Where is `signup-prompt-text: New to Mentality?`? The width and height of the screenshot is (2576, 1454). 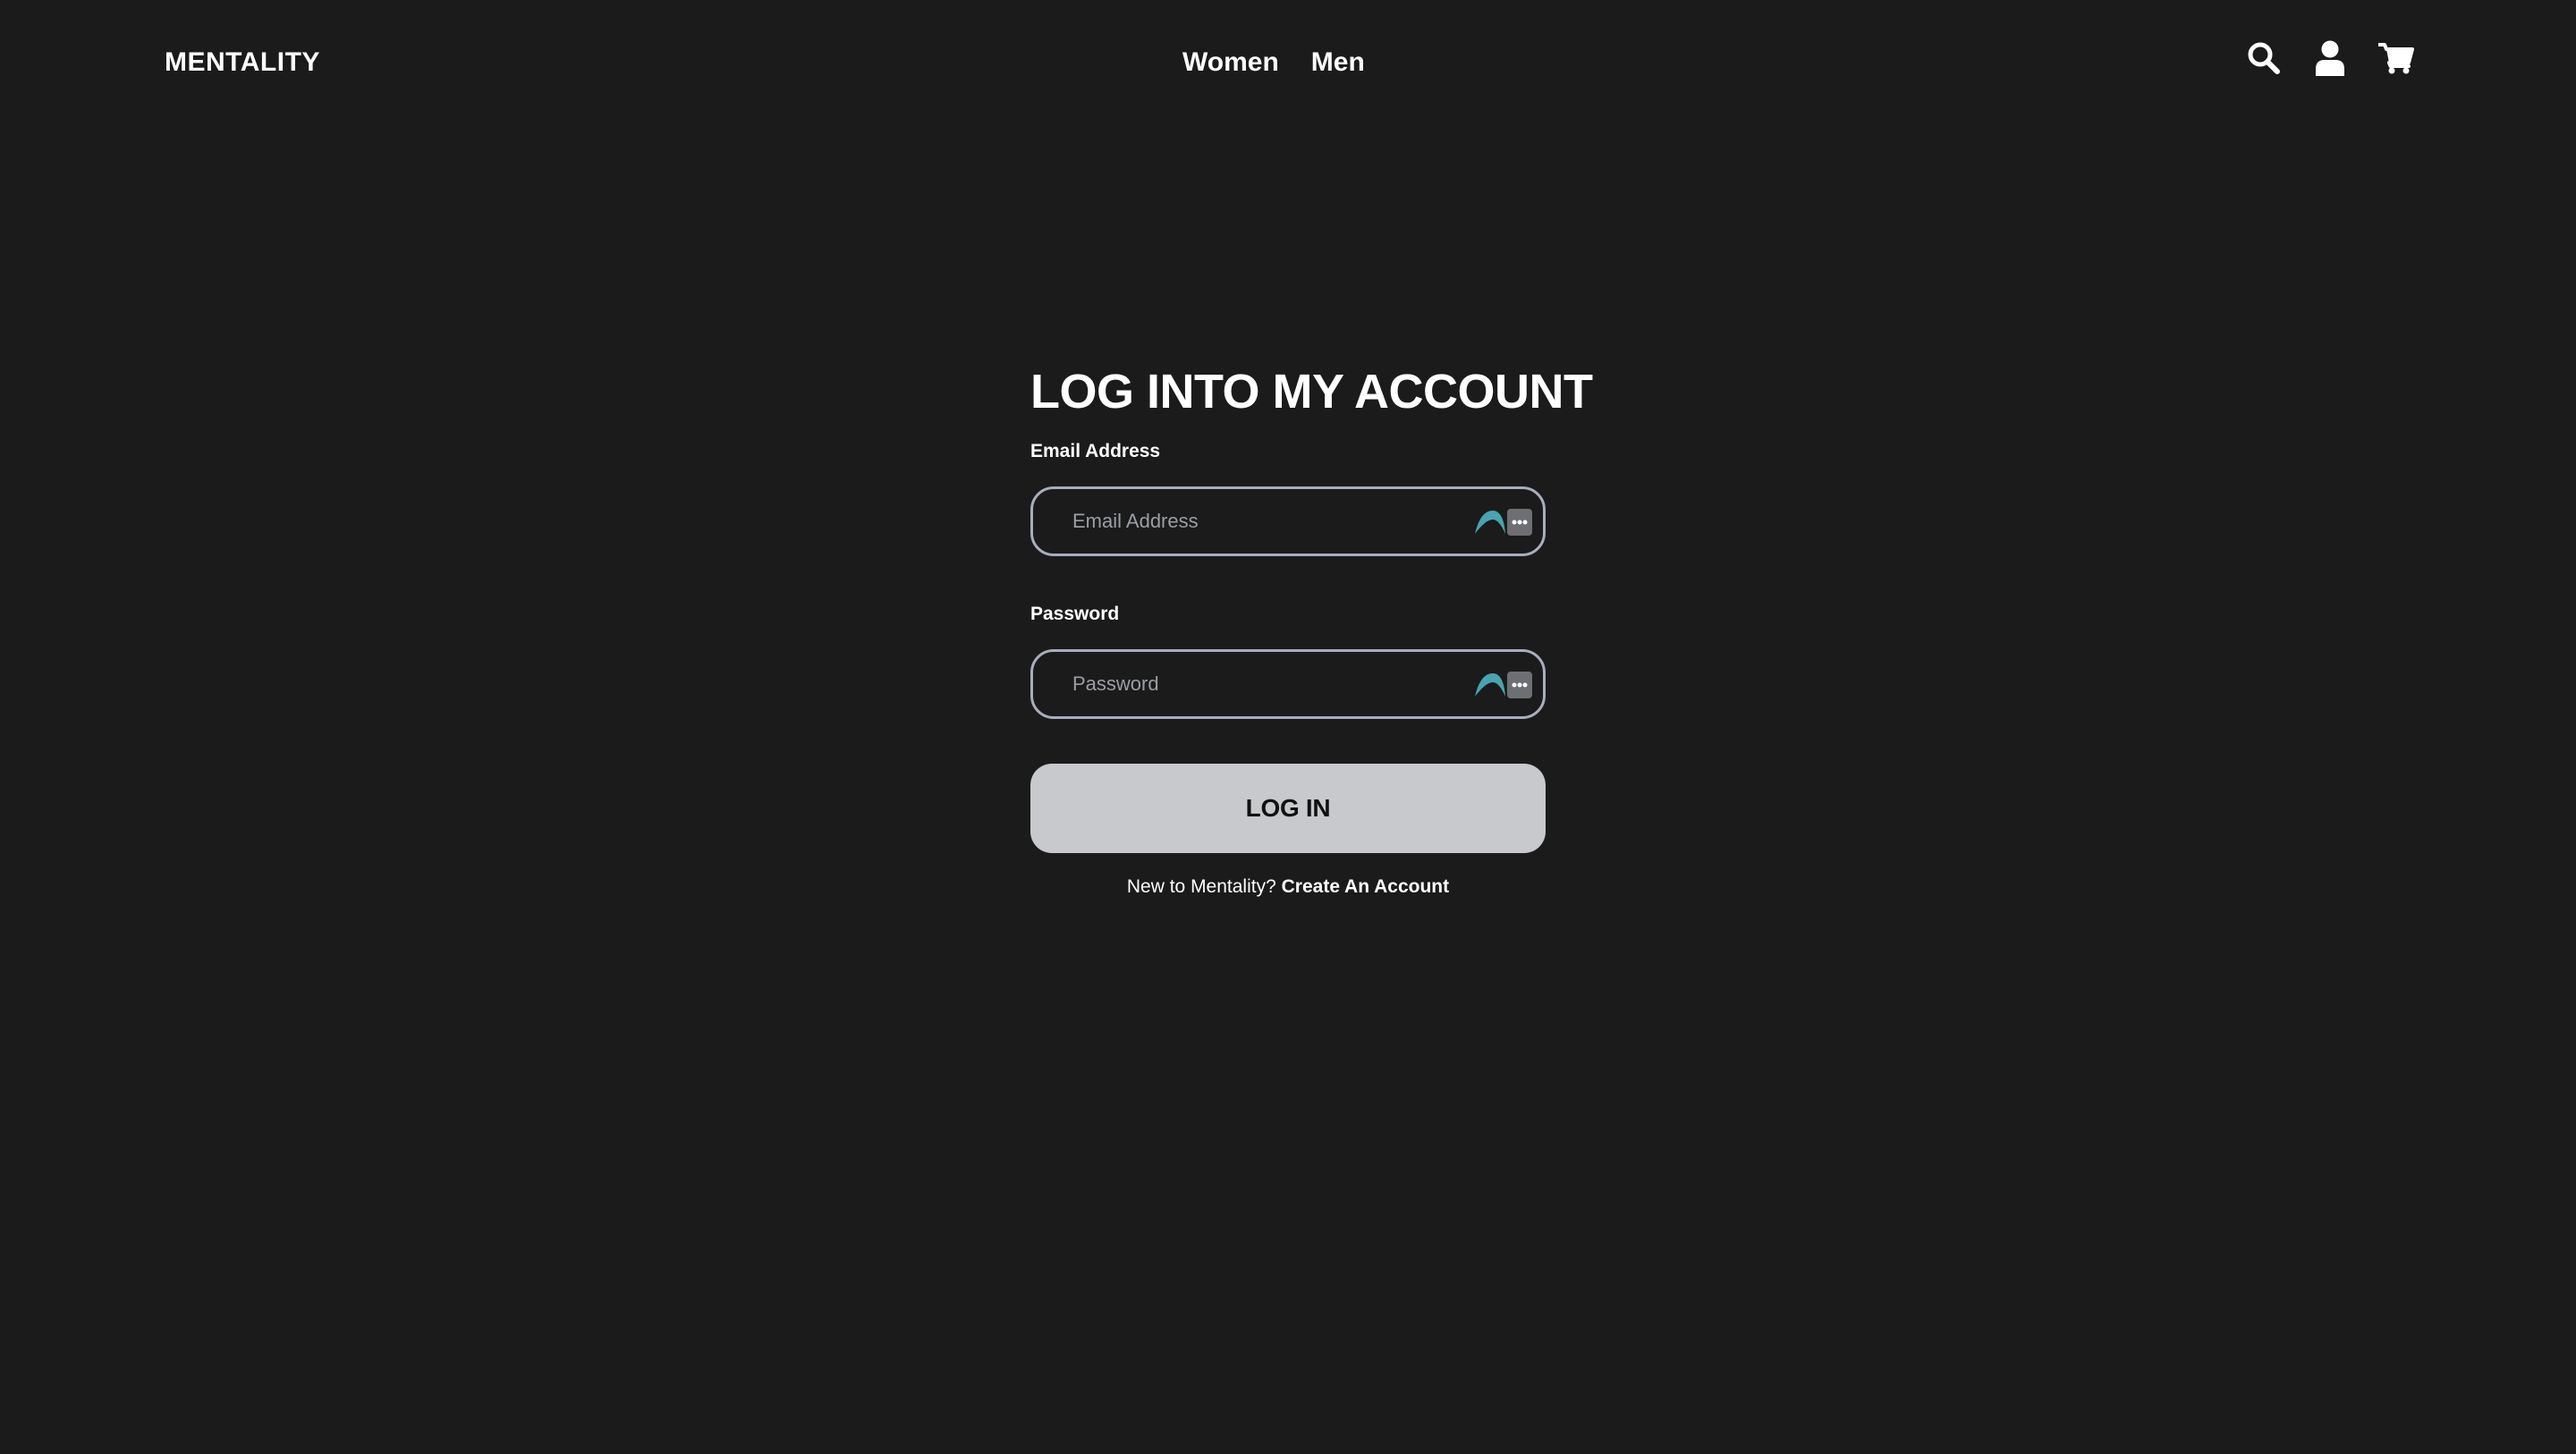 signup-prompt-text: New to Mentality? is located at coordinates (1201, 887).